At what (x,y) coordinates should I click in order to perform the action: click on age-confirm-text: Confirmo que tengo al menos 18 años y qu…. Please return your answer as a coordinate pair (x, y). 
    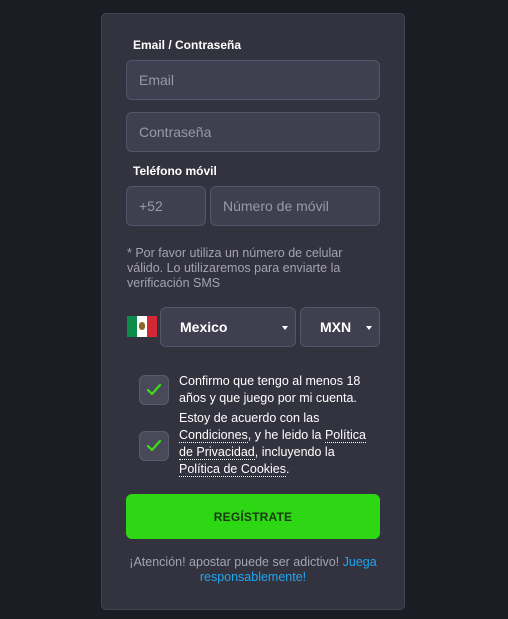
    Looking at the image, I should click on (270, 389).